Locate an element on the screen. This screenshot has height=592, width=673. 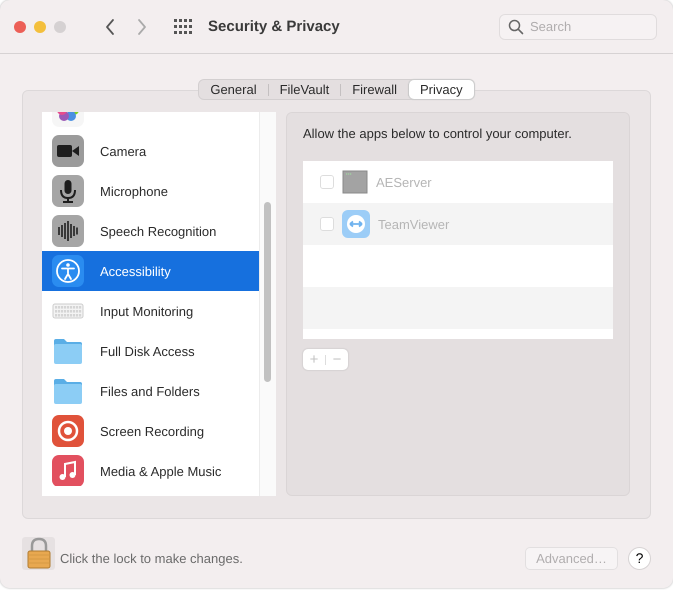
window-title: Security & Privacy is located at coordinates (274, 26).